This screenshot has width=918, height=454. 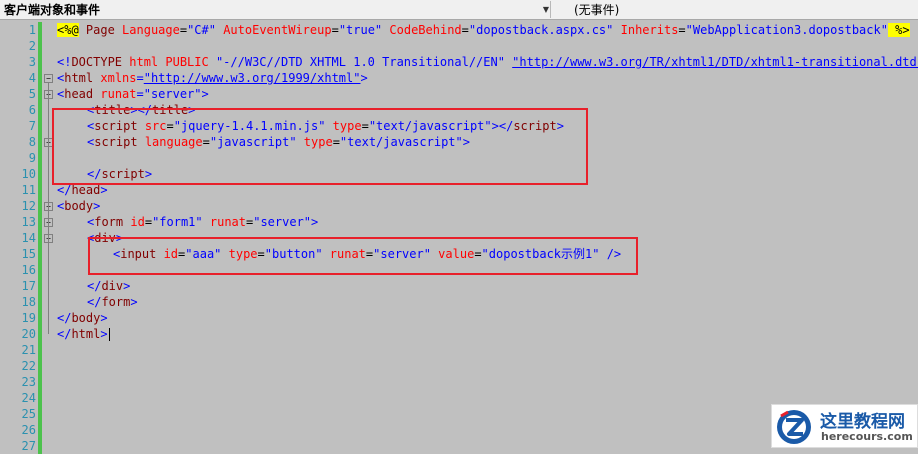 What do you see at coordinates (459, 286) in the screenshot?
I see `code-line: 17 </div>` at bounding box center [459, 286].